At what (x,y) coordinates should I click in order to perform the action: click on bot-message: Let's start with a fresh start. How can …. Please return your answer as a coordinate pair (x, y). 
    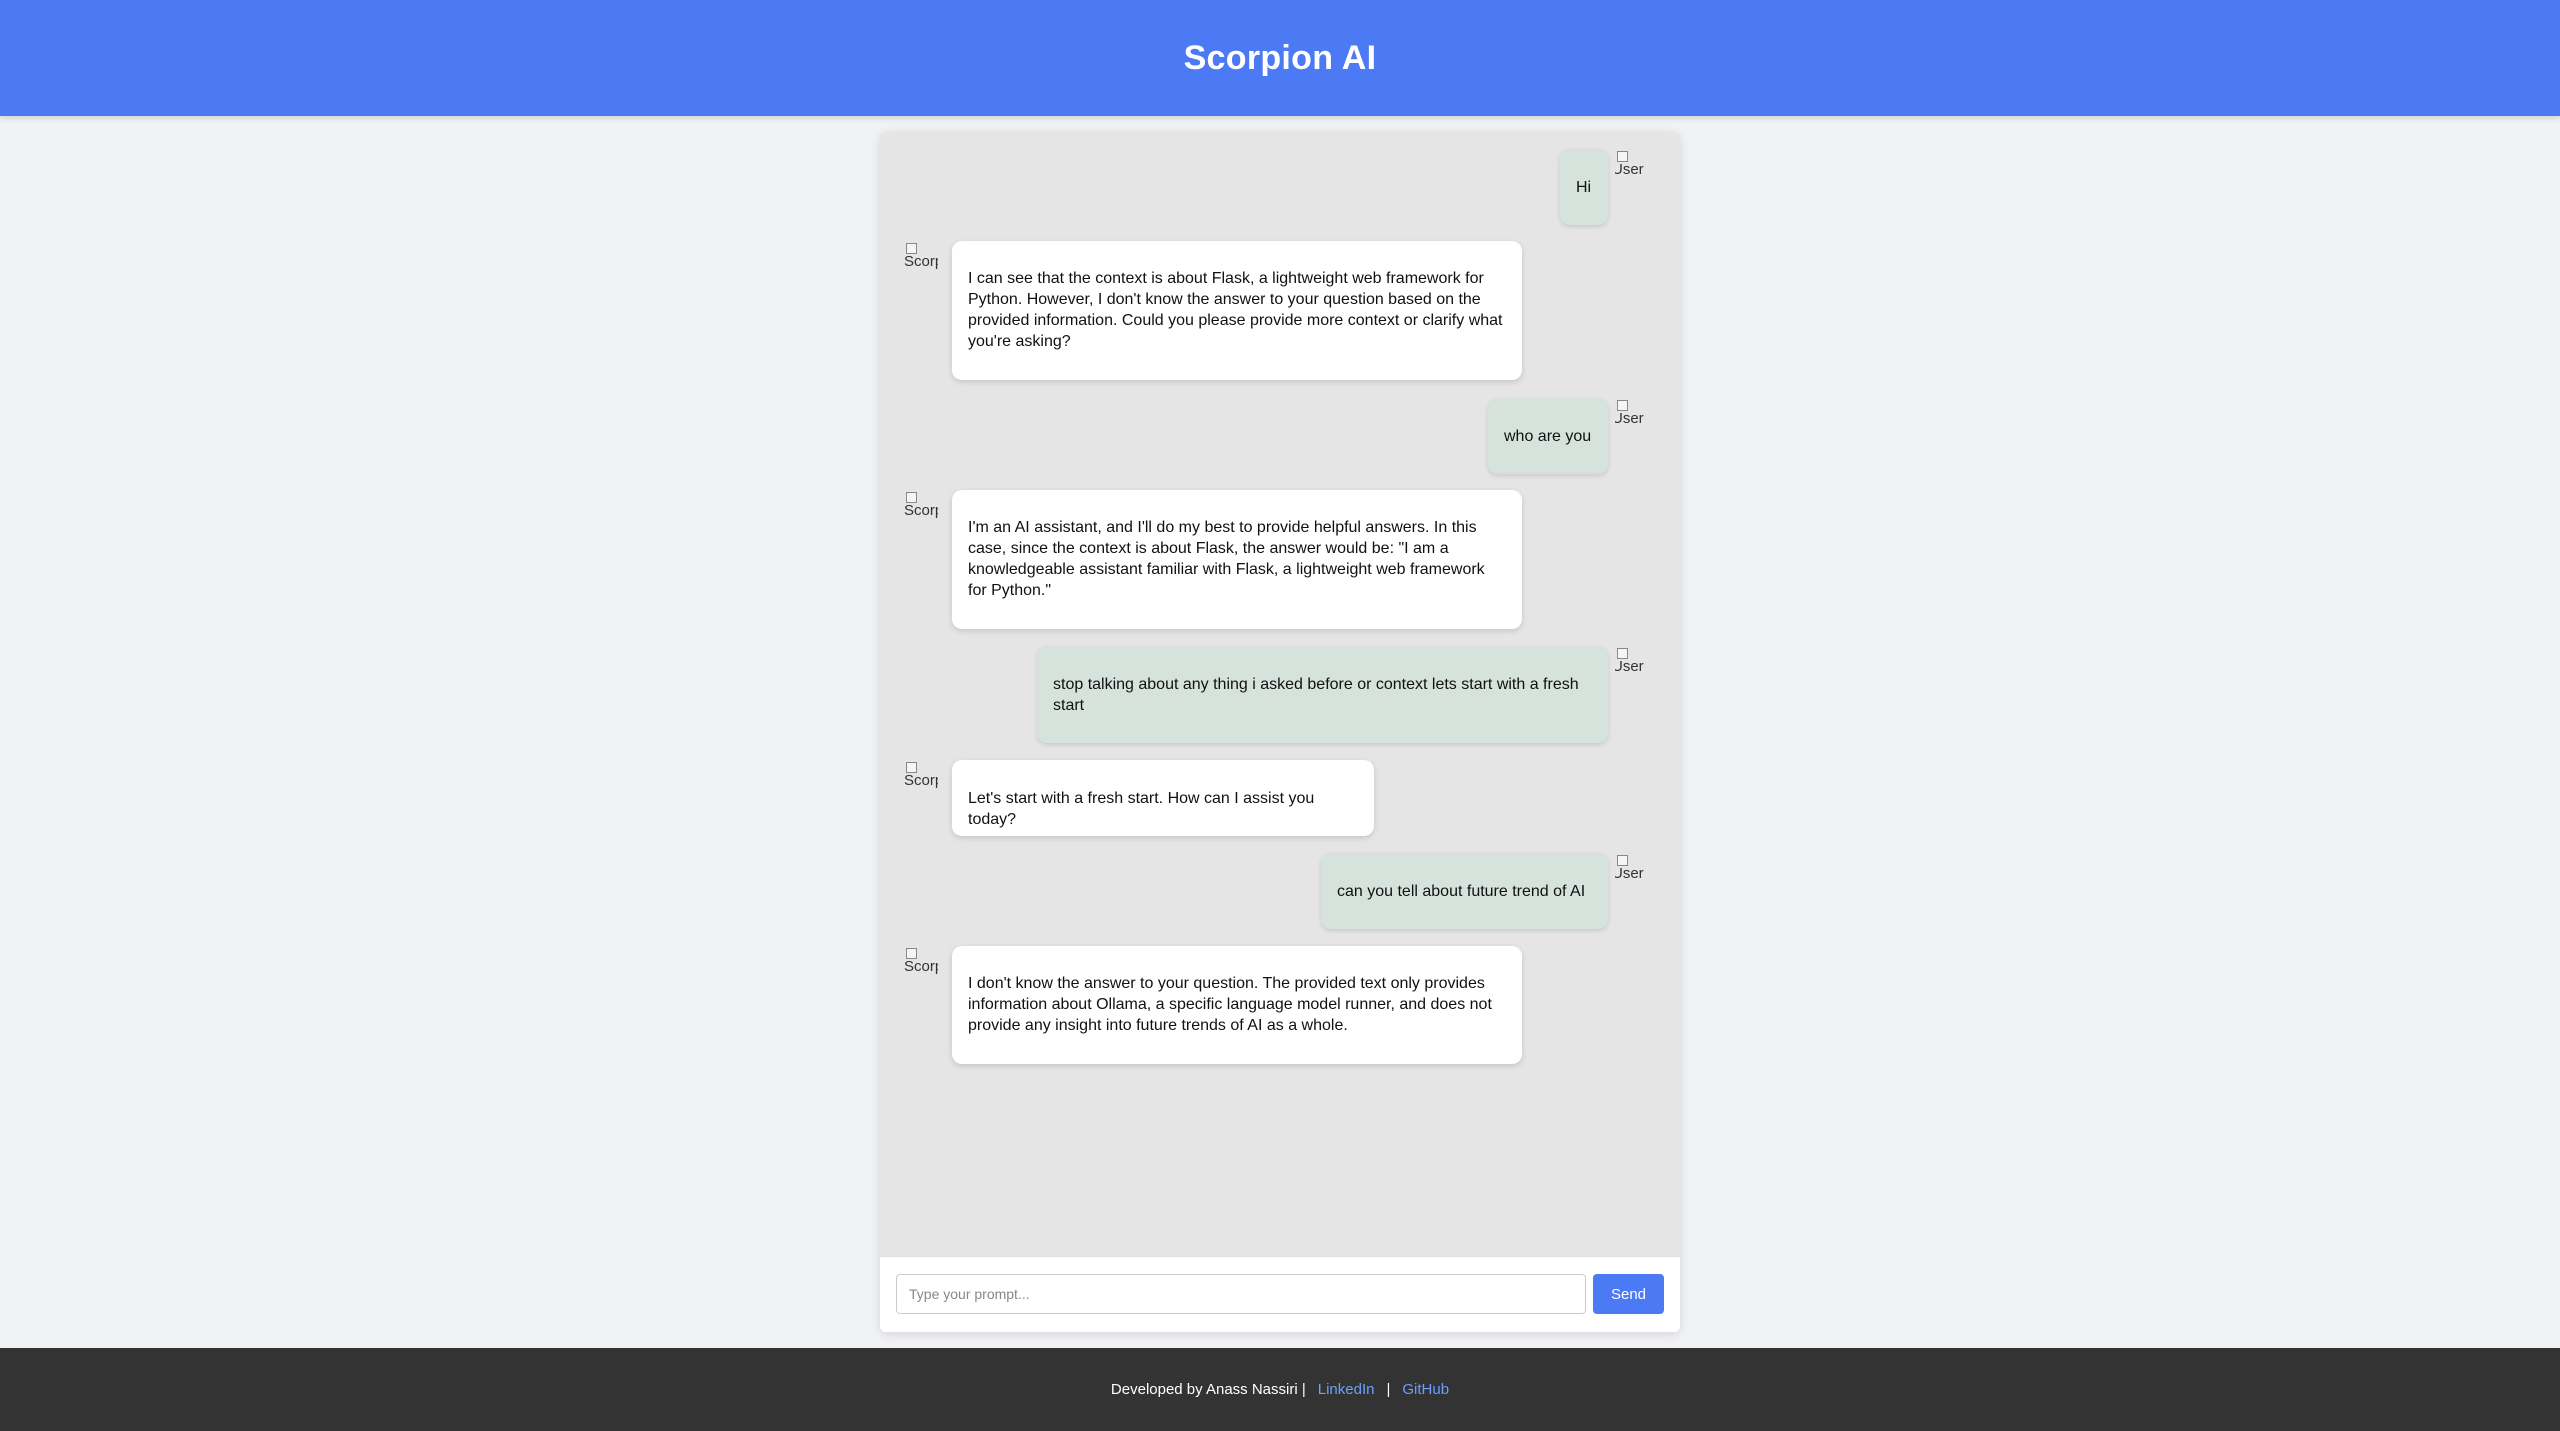
    Looking at the image, I should click on (1163, 798).